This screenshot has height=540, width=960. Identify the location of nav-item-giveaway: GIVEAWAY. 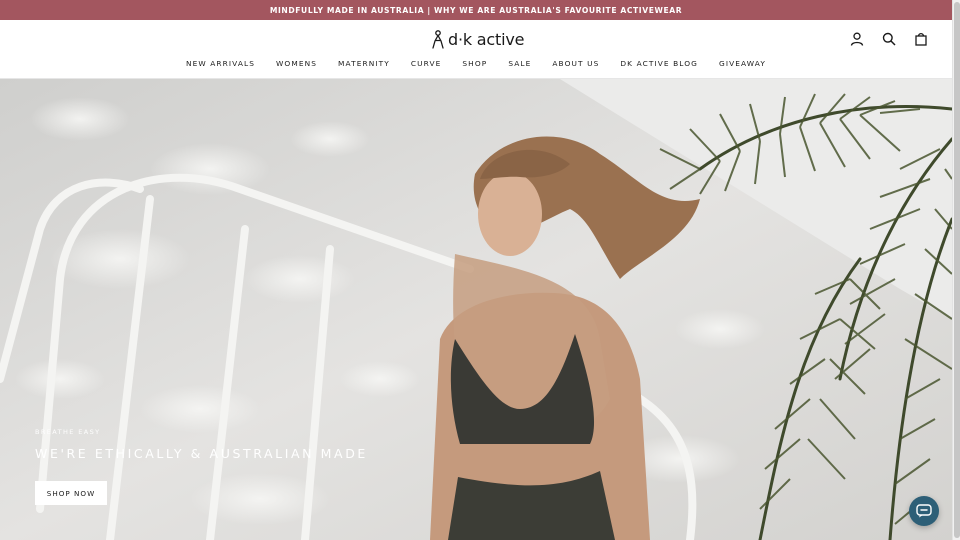
(743, 63).